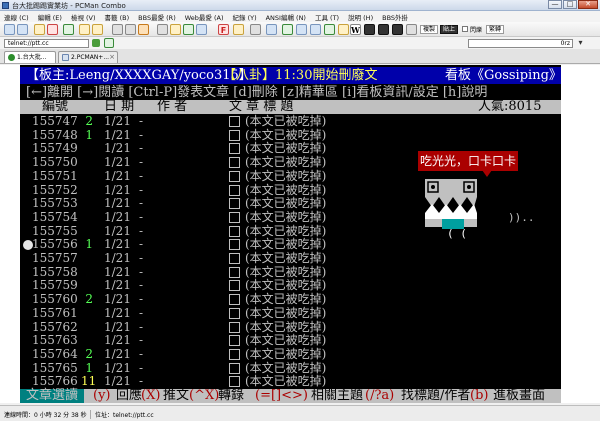  I want to click on article-row: 155757 1/21- (本文已被吃掉), so click(290, 259).